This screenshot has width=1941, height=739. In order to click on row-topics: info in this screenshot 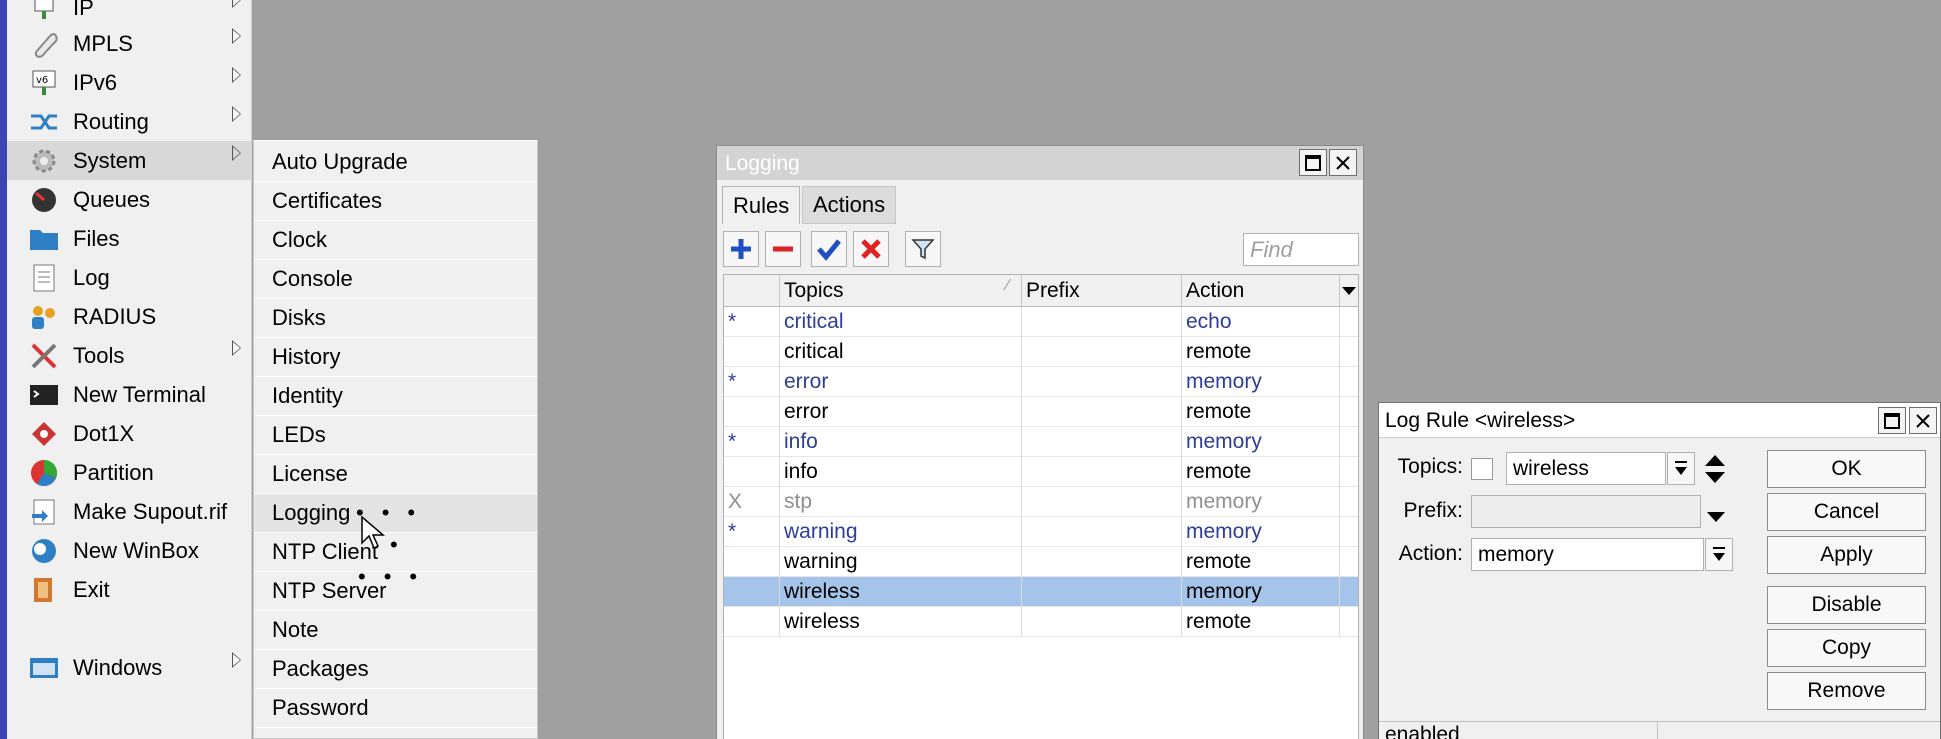, I will do `click(901, 472)`.